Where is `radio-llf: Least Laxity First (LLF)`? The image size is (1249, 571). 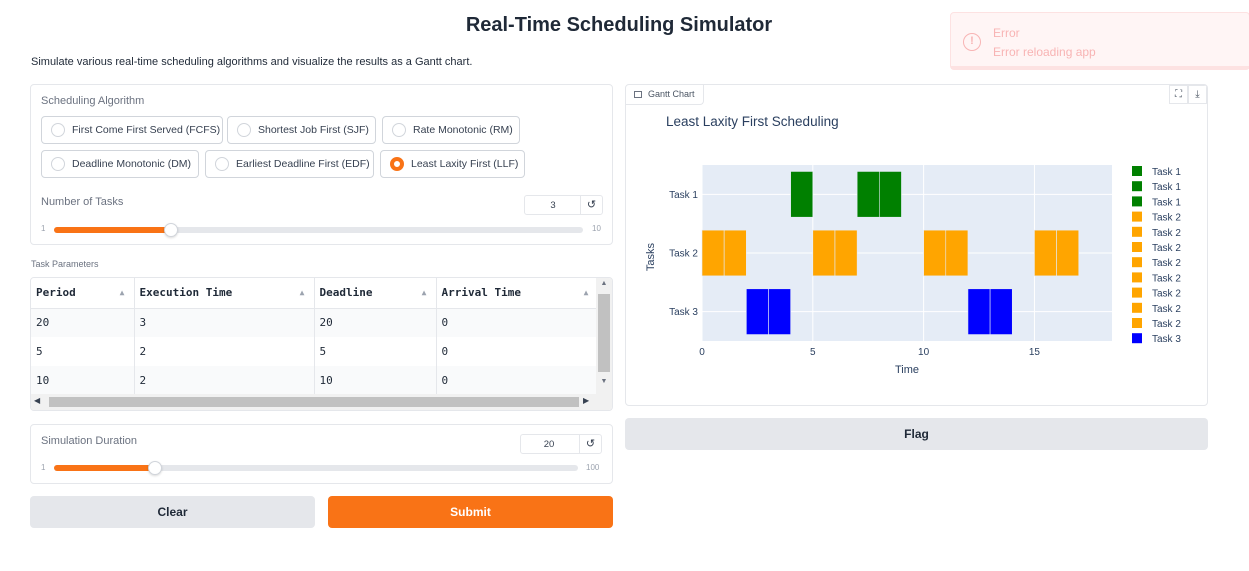 radio-llf: Least Laxity First (LLF) is located at coordinates (452, 164).